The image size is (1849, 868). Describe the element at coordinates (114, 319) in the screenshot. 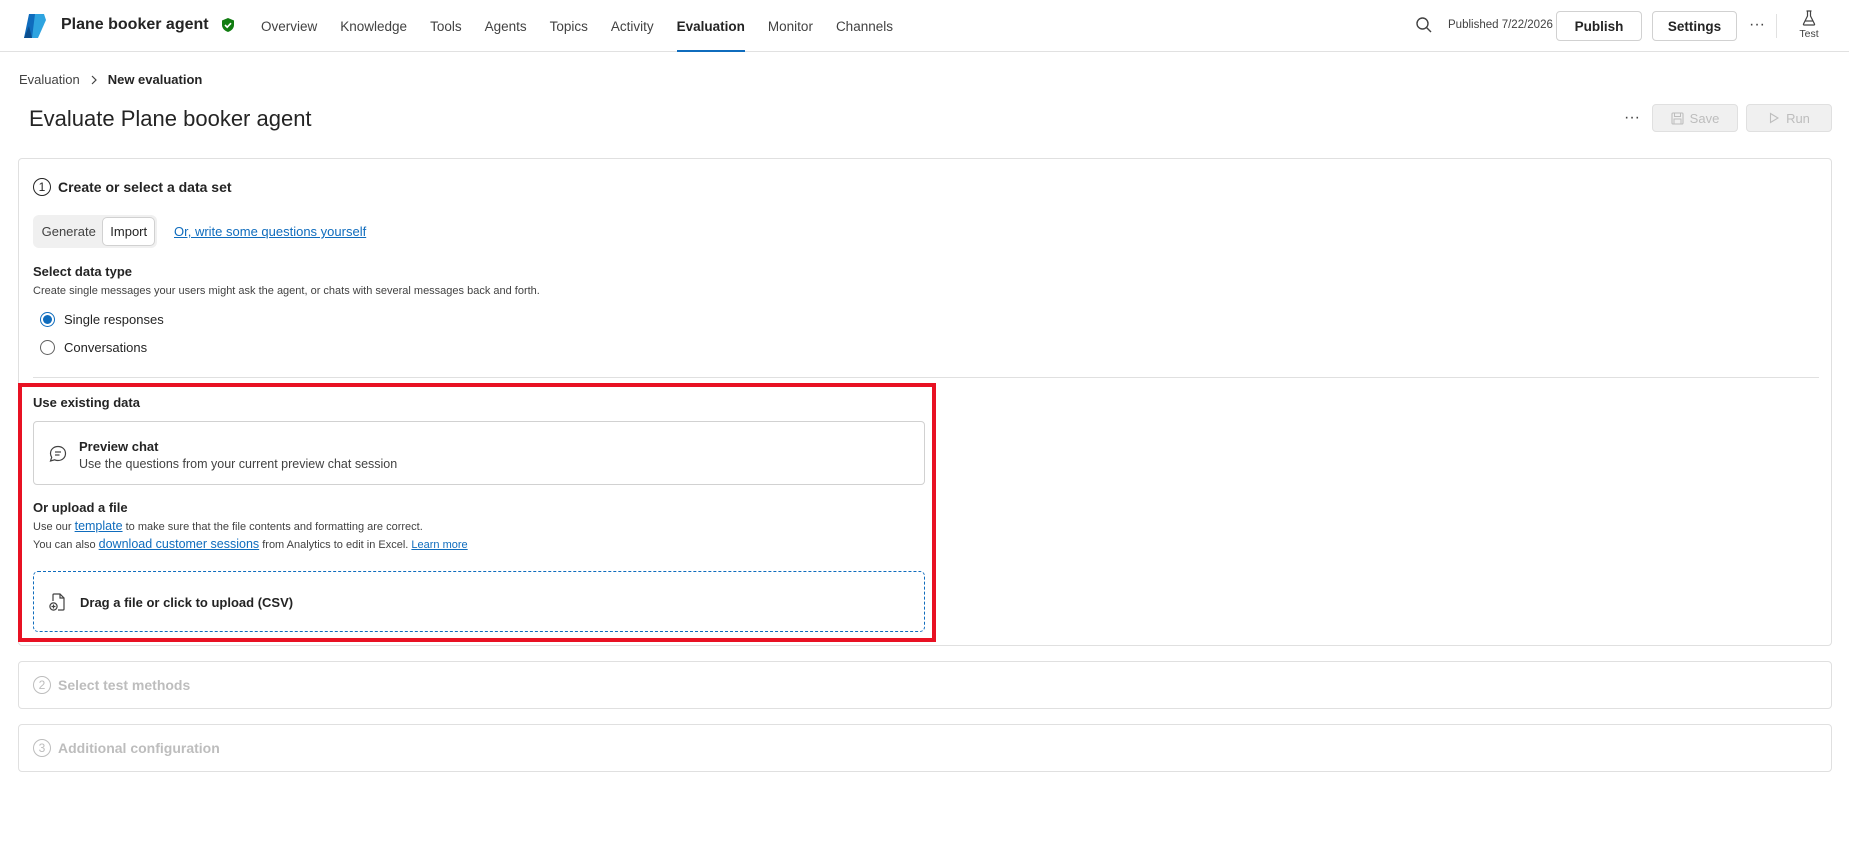

I see `radio-single-label: Single responses` at that location.